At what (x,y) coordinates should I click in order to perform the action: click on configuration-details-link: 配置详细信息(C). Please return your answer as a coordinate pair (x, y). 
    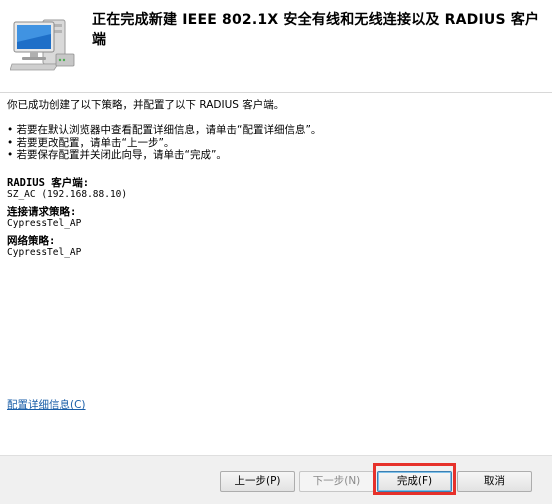
    Looking at the image, I should click on (46, 404).